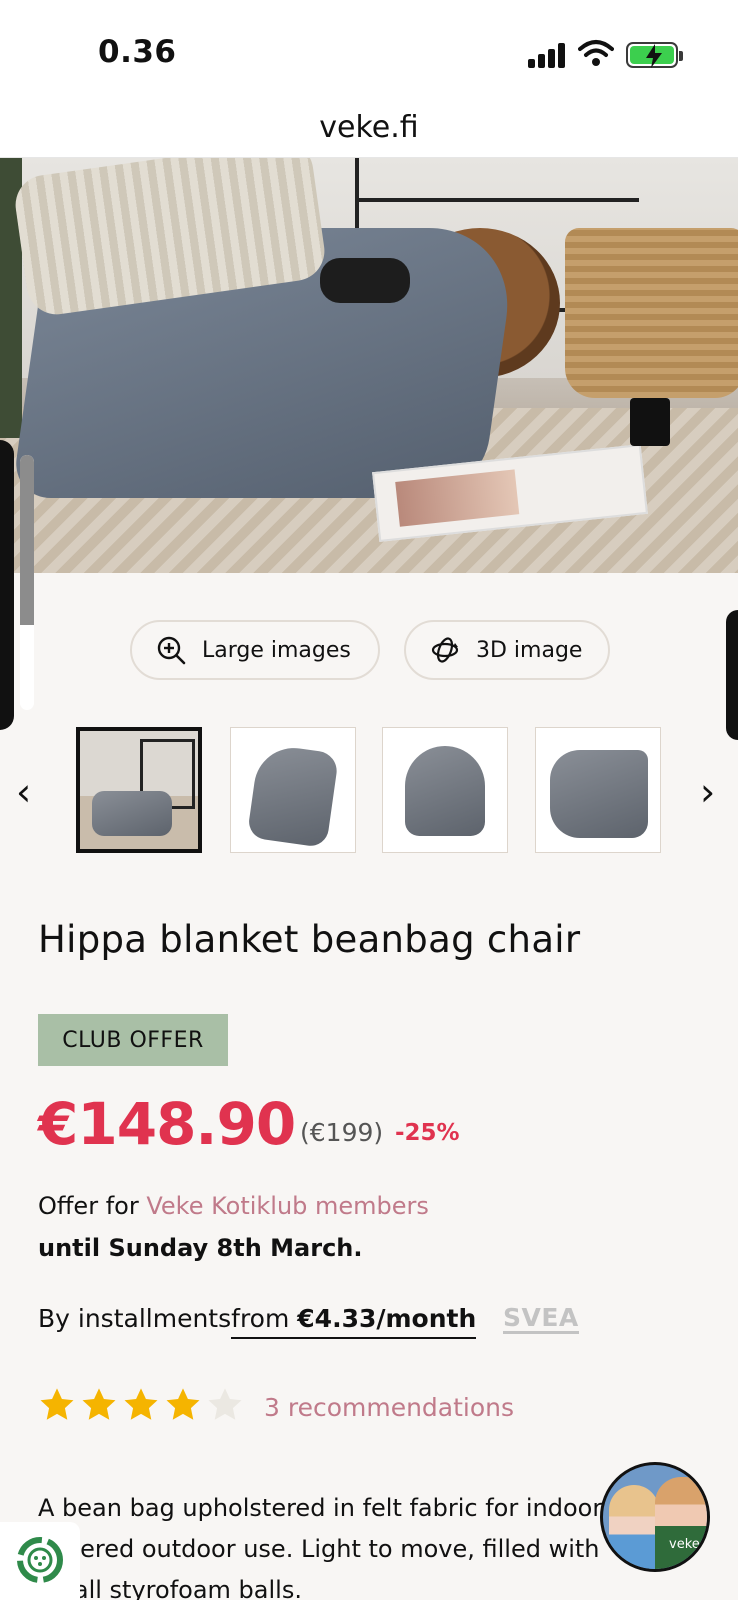  What do you see at coordinates (369, 50) in the screenshot?
I see `status-bar: 0.36` at bounding box center [369, 50].